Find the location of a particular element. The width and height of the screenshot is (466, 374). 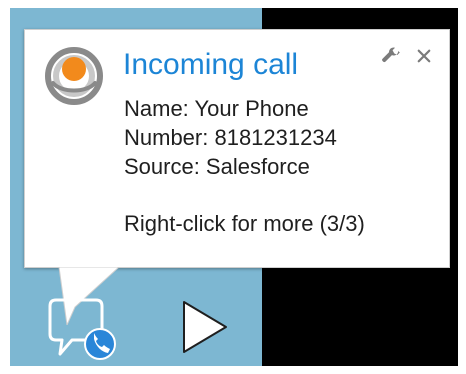

notification-title: Incoming call is located at coordinates (211, 64).